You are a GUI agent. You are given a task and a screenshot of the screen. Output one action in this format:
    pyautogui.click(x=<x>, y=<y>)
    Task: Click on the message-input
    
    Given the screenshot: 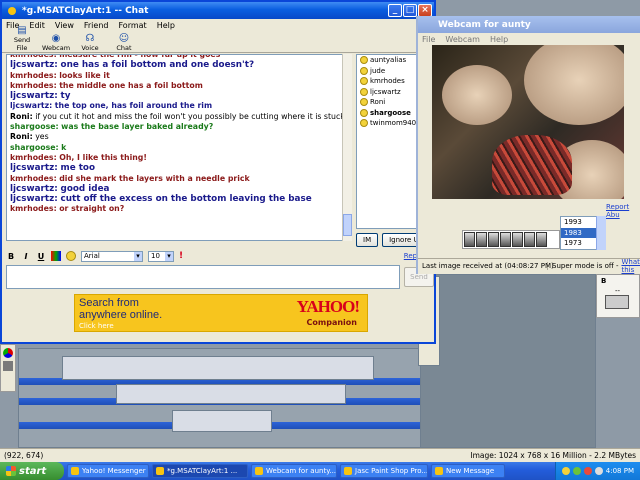 What is the action you would take?
    pyautogui.click(x=203, y=277)
    